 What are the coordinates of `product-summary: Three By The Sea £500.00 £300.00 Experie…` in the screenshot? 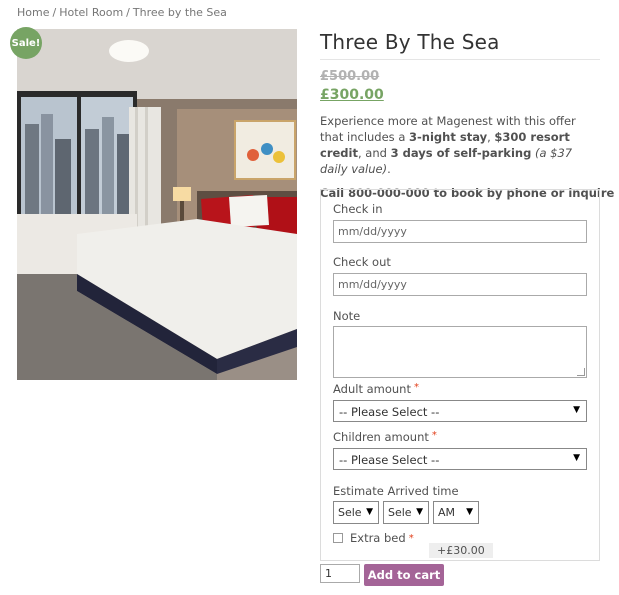 It's located at (467, 115).